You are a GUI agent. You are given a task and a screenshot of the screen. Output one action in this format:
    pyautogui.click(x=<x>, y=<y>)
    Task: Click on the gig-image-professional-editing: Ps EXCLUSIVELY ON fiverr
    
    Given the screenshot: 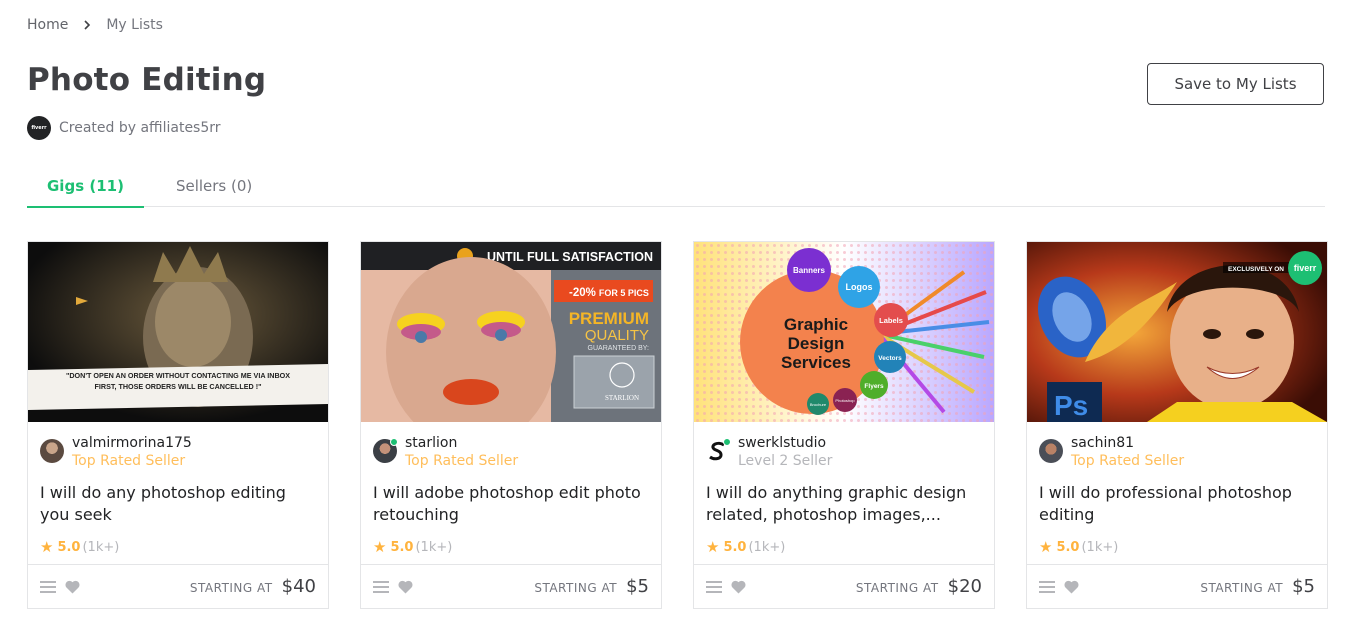 What is the action you would take?
    pyautogui.click(x=1177, y=332)
    